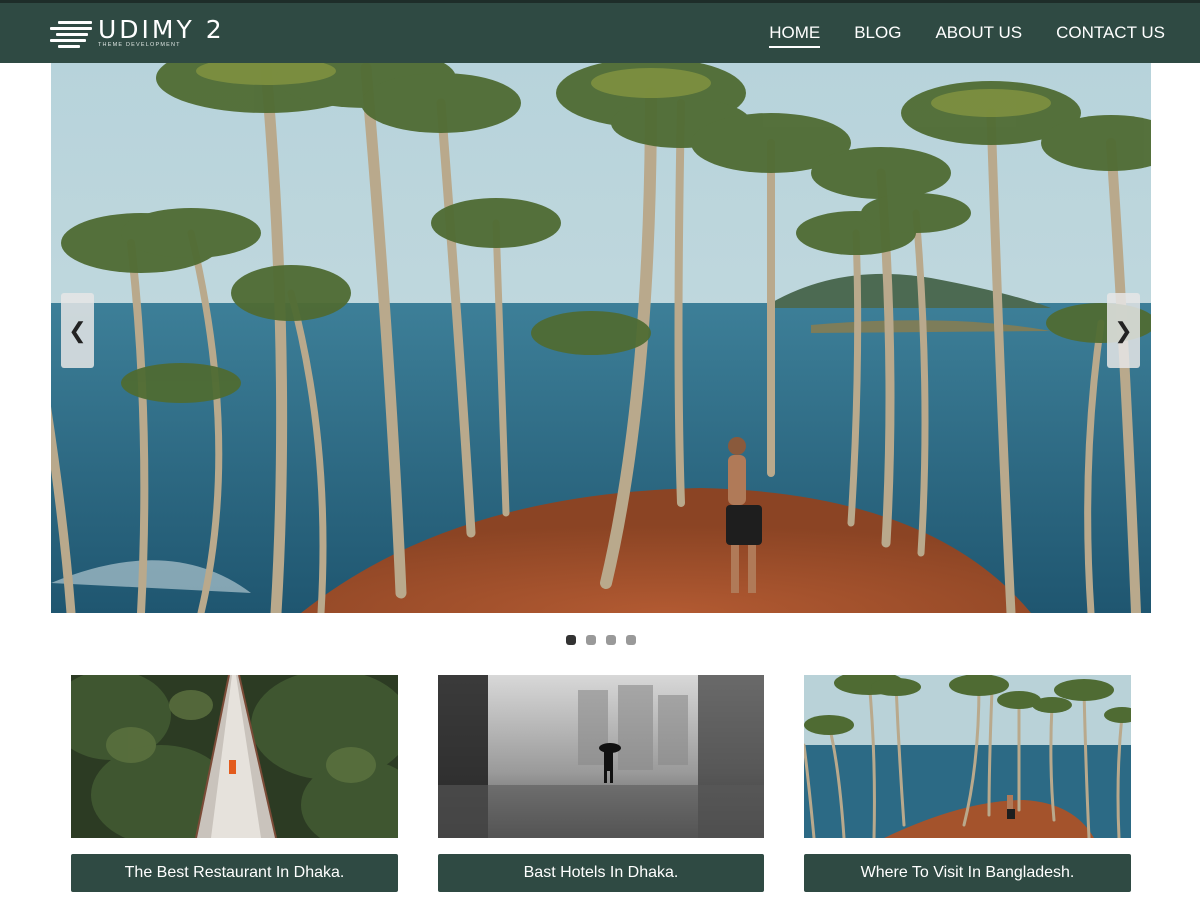 This screenshot has width=1200, height=900. I want to click on post-title-button: The Best Restaurant In Dhaka., so click(234, 873).